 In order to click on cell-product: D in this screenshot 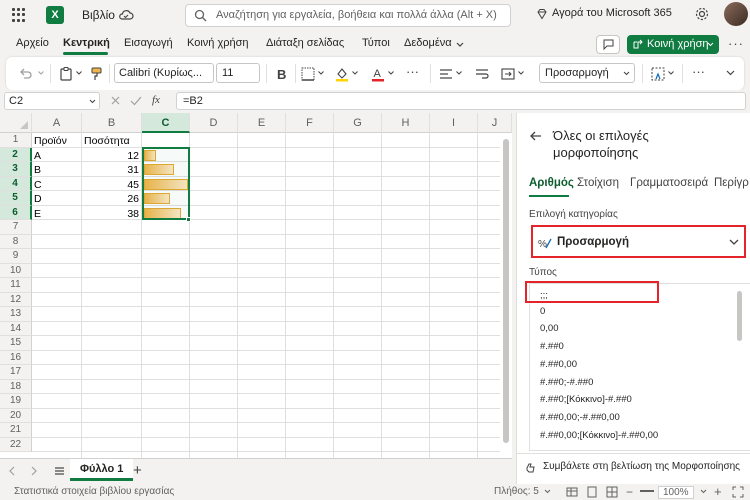, I will do `click(38, 199)`.